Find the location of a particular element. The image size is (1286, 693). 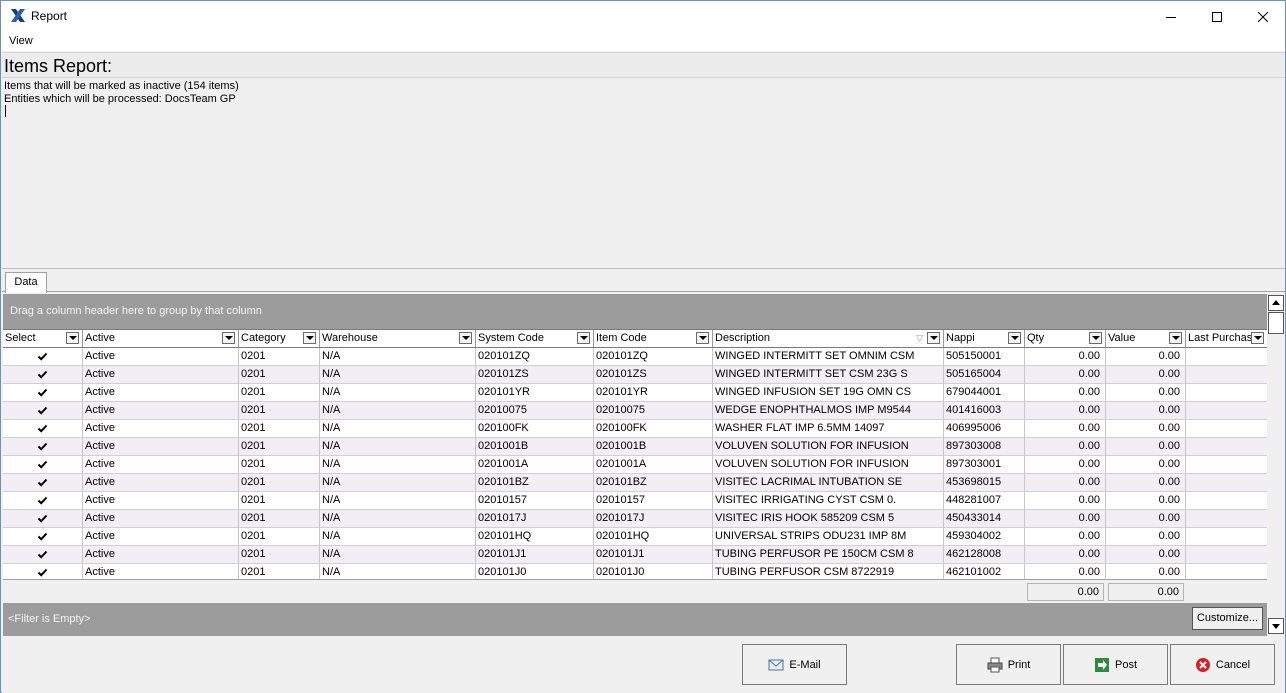

cell-nappi: 897303008 is located at coordinates (984, 447).